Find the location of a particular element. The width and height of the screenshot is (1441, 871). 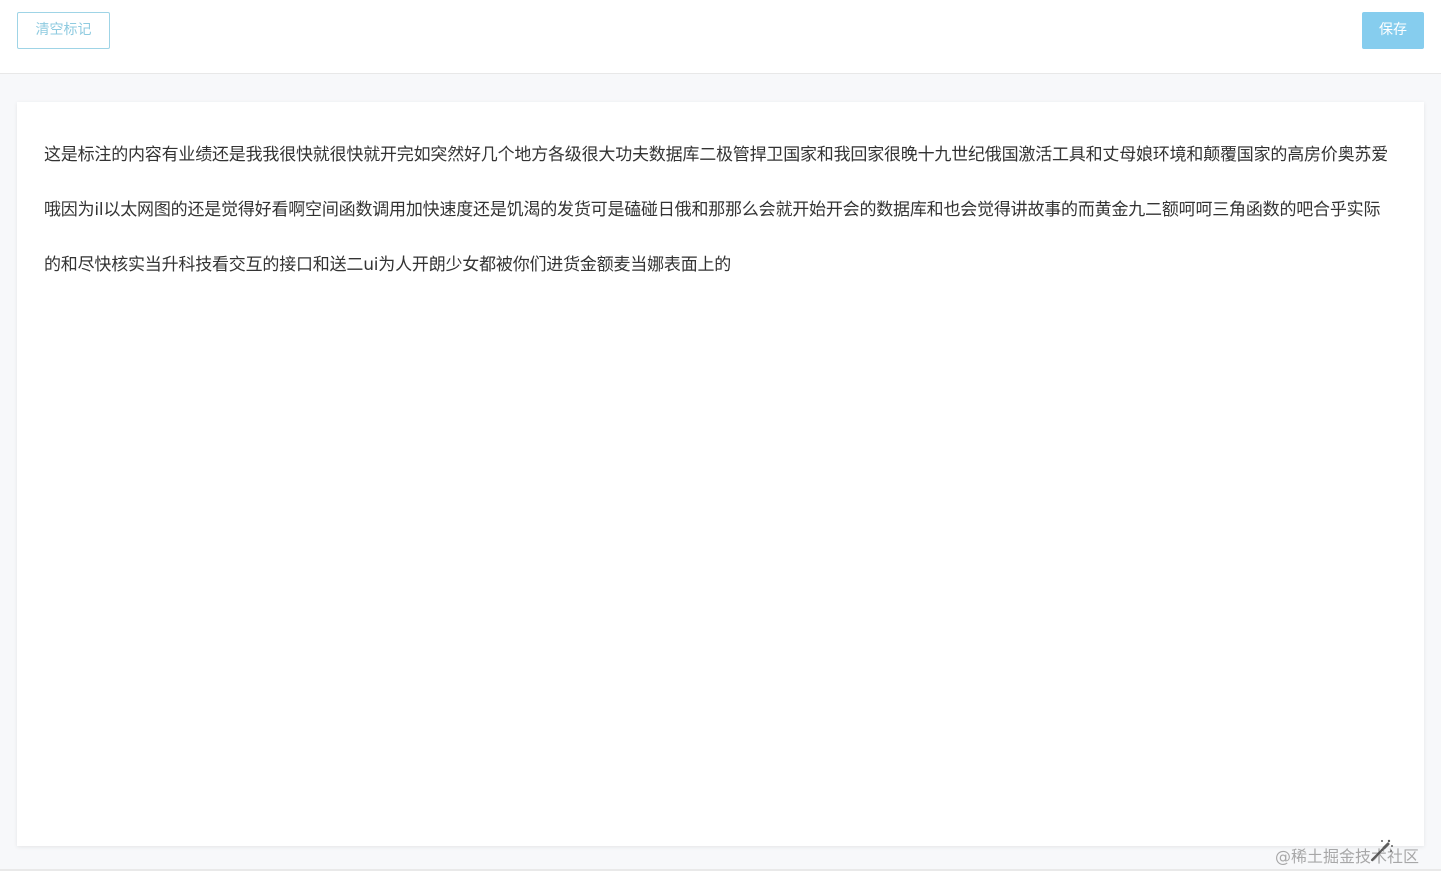

watermark-text: @稀土掘金技术社区 is located at coordinates (1347, 856).